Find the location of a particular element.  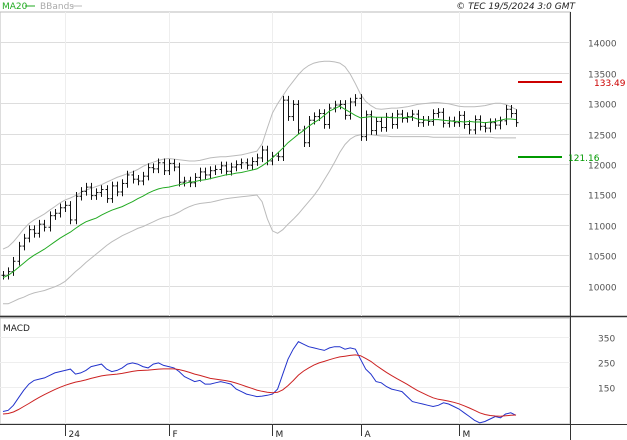

x-tick-label: F is located at coordinates (175, 435).